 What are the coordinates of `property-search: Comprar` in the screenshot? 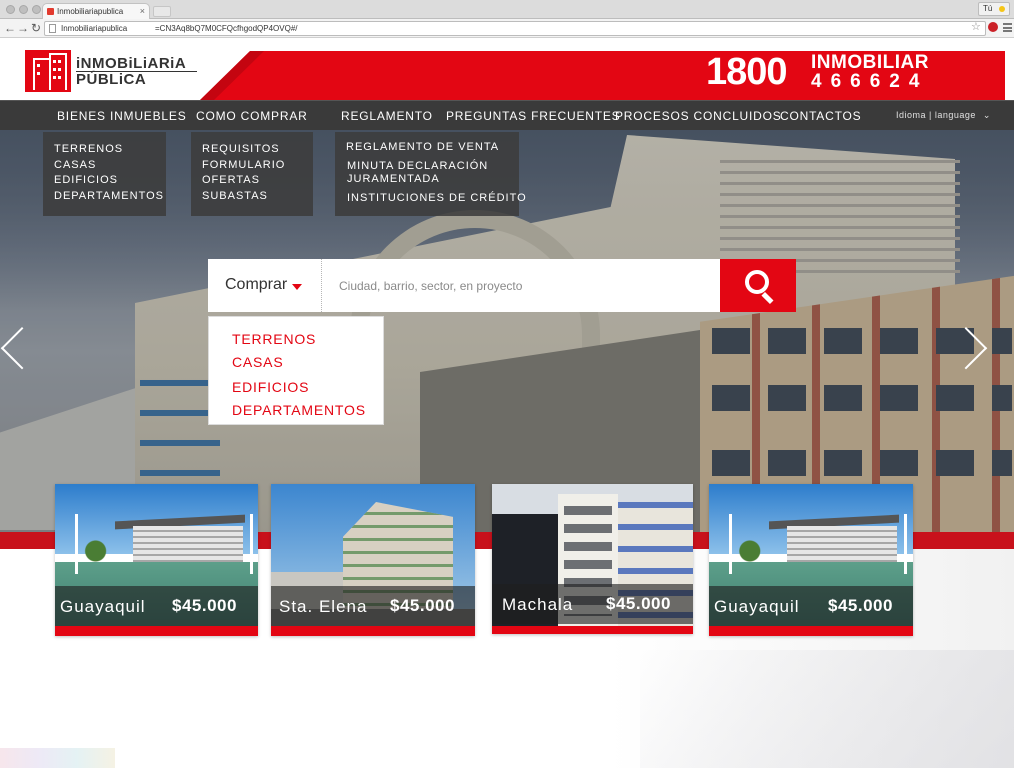 It's located at (502, 285).